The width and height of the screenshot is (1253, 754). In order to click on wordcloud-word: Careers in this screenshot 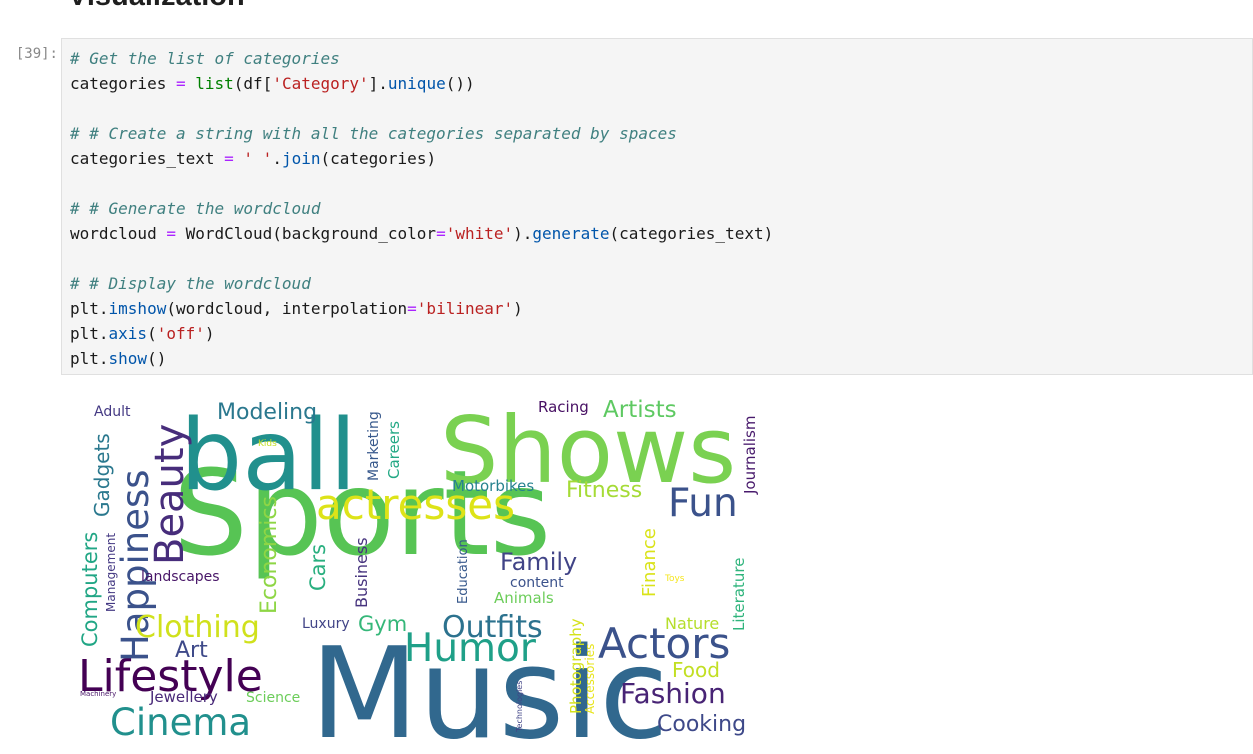, I will do `click(394, 450)`.